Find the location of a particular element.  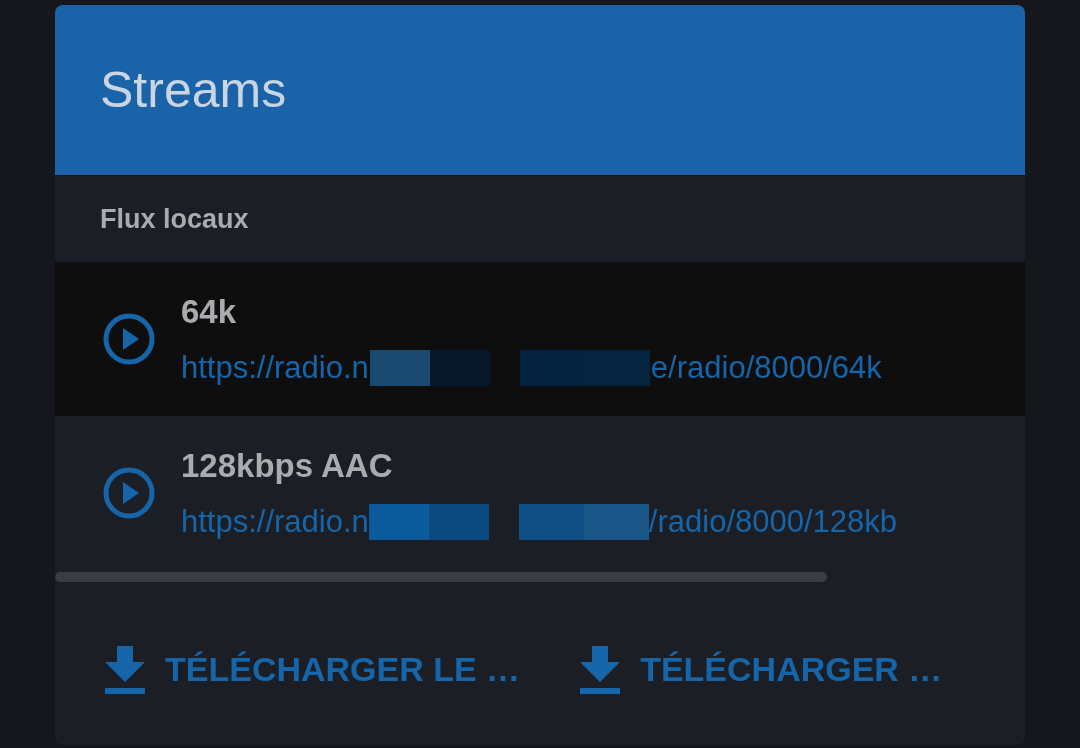

section-title: Flux locaux is located at coordinates (174, 219).